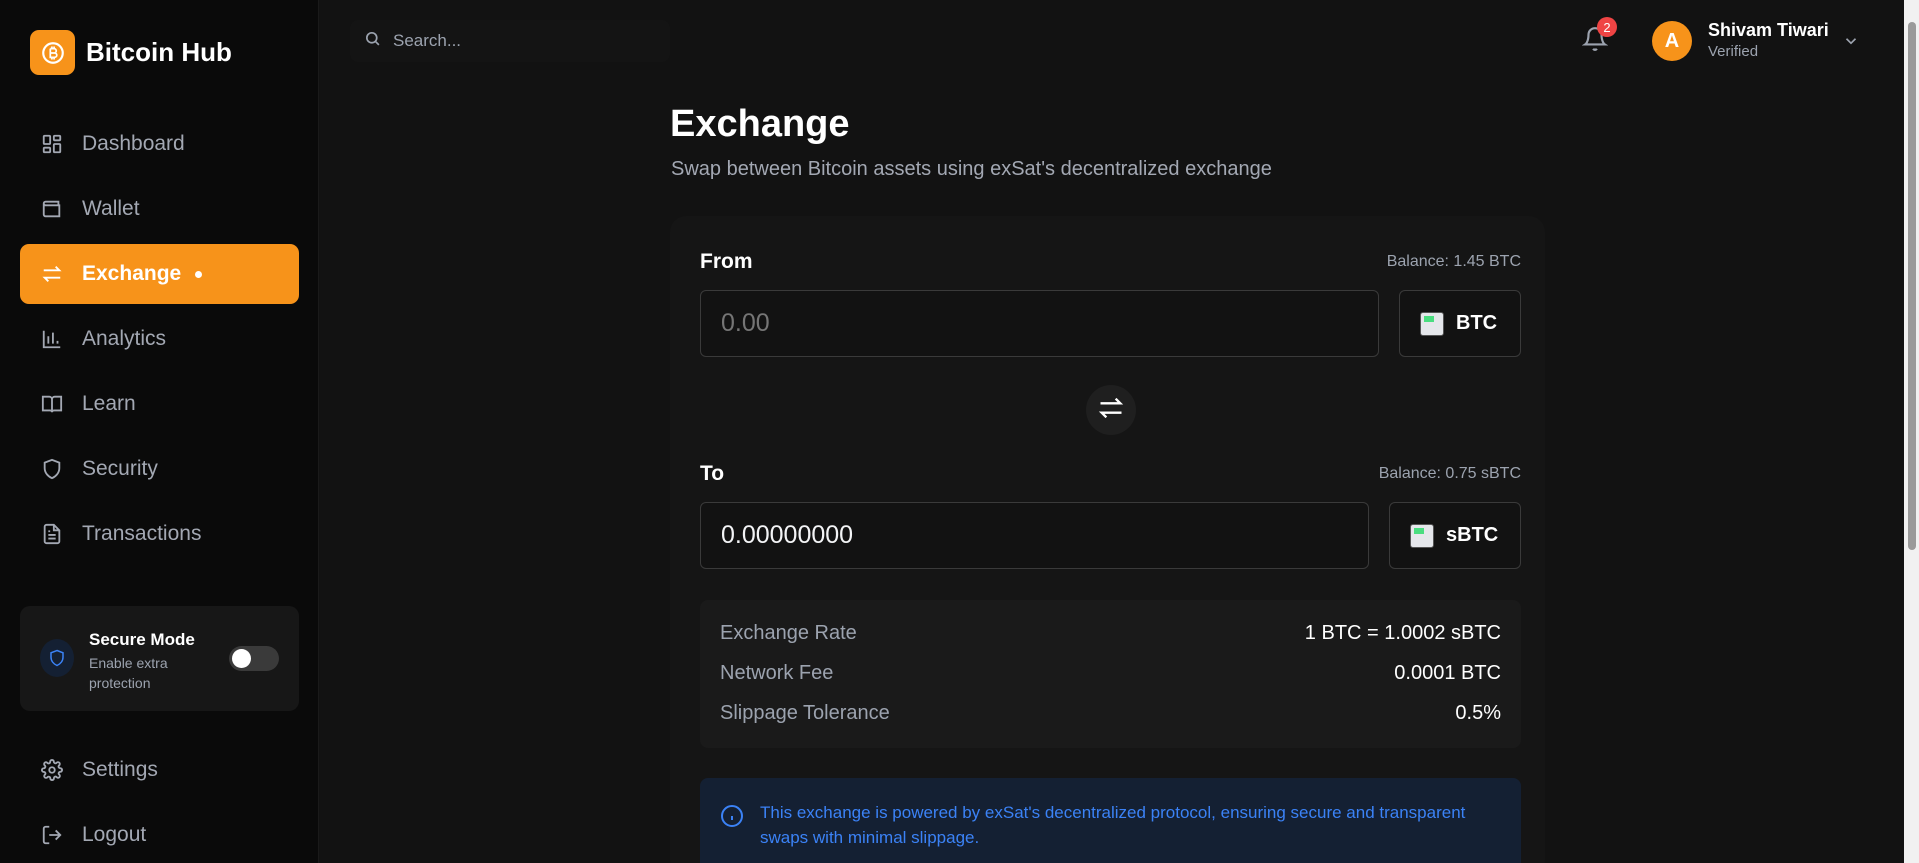 The image size is (1919, 863). Describe the element at coordinates (159, 834) in the screenshot. I see `sidebar-item-logout: Logout` at that location.